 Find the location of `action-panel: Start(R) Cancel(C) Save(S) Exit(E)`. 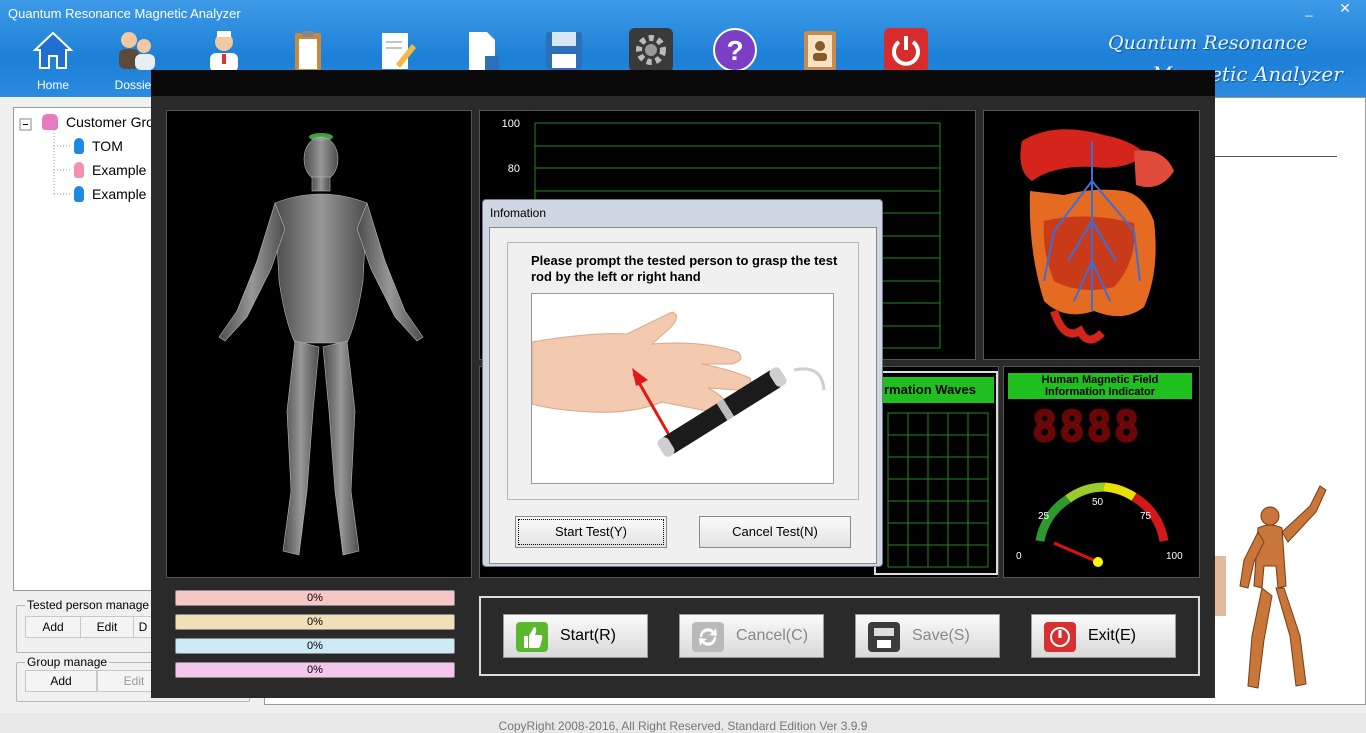

action-panel: Start(R) Cancel(C) Save(S) Exit(E) is located at coordinates (839, 636).